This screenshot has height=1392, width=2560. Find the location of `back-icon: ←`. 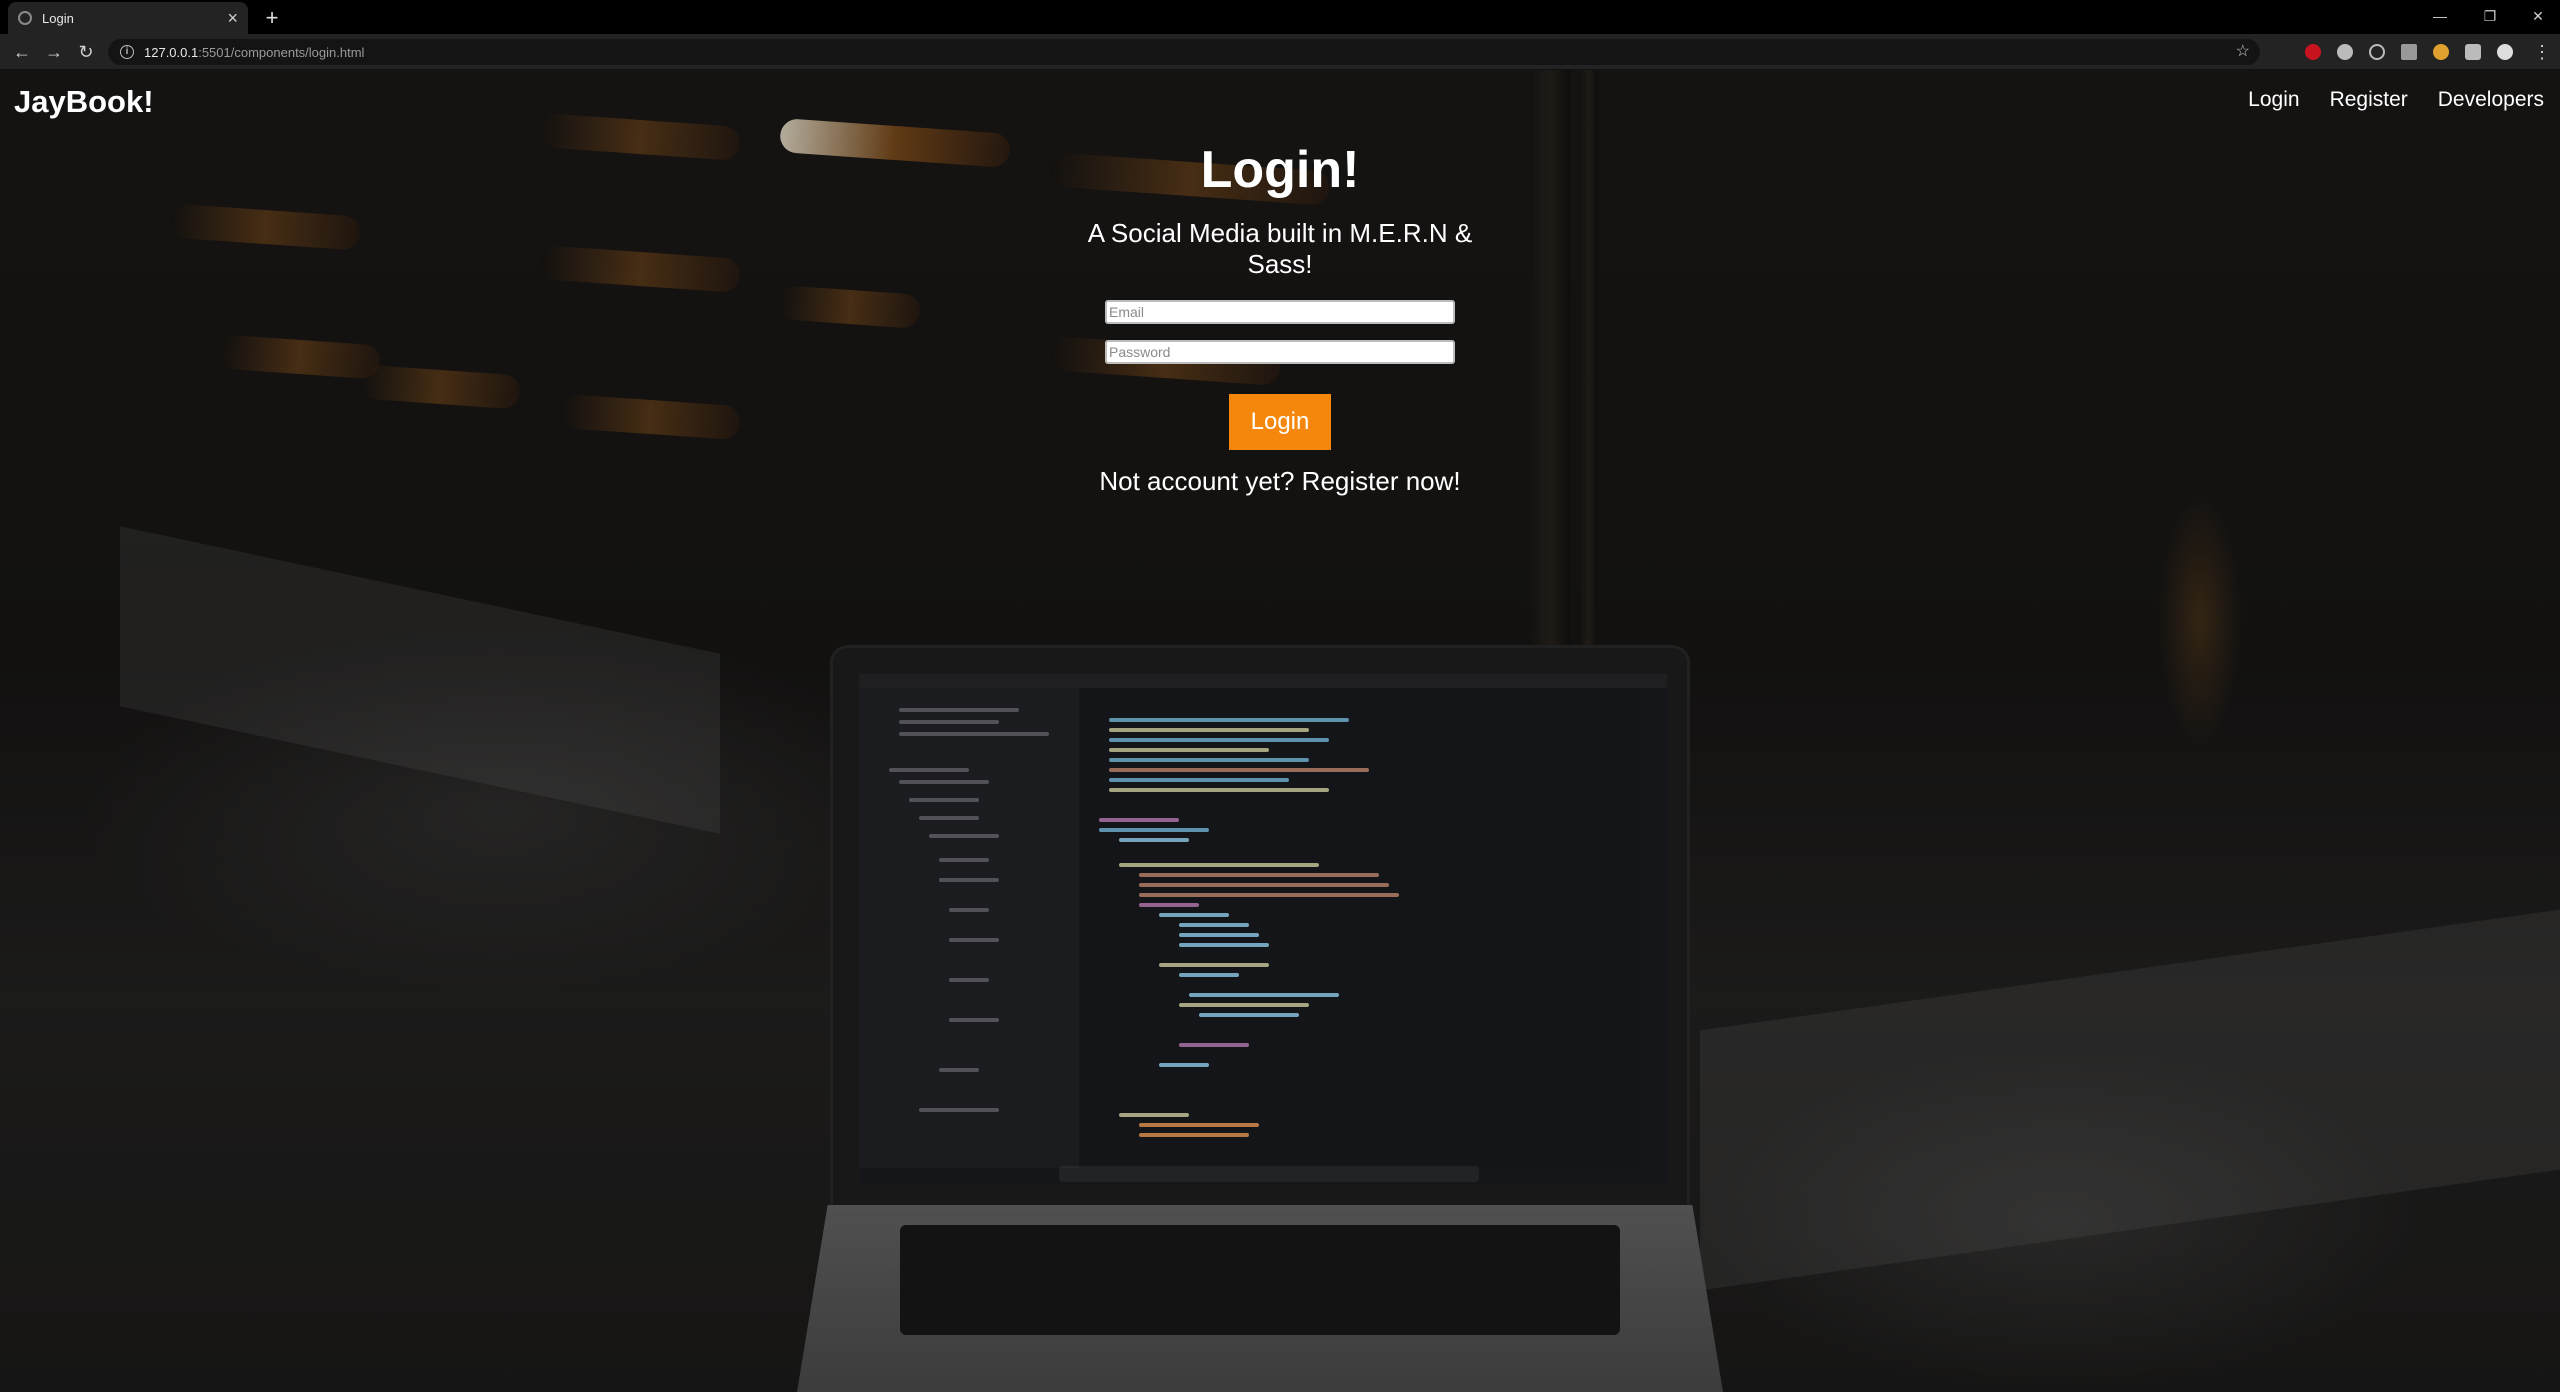

back-icon: ← is located at coordinates (22, 52).